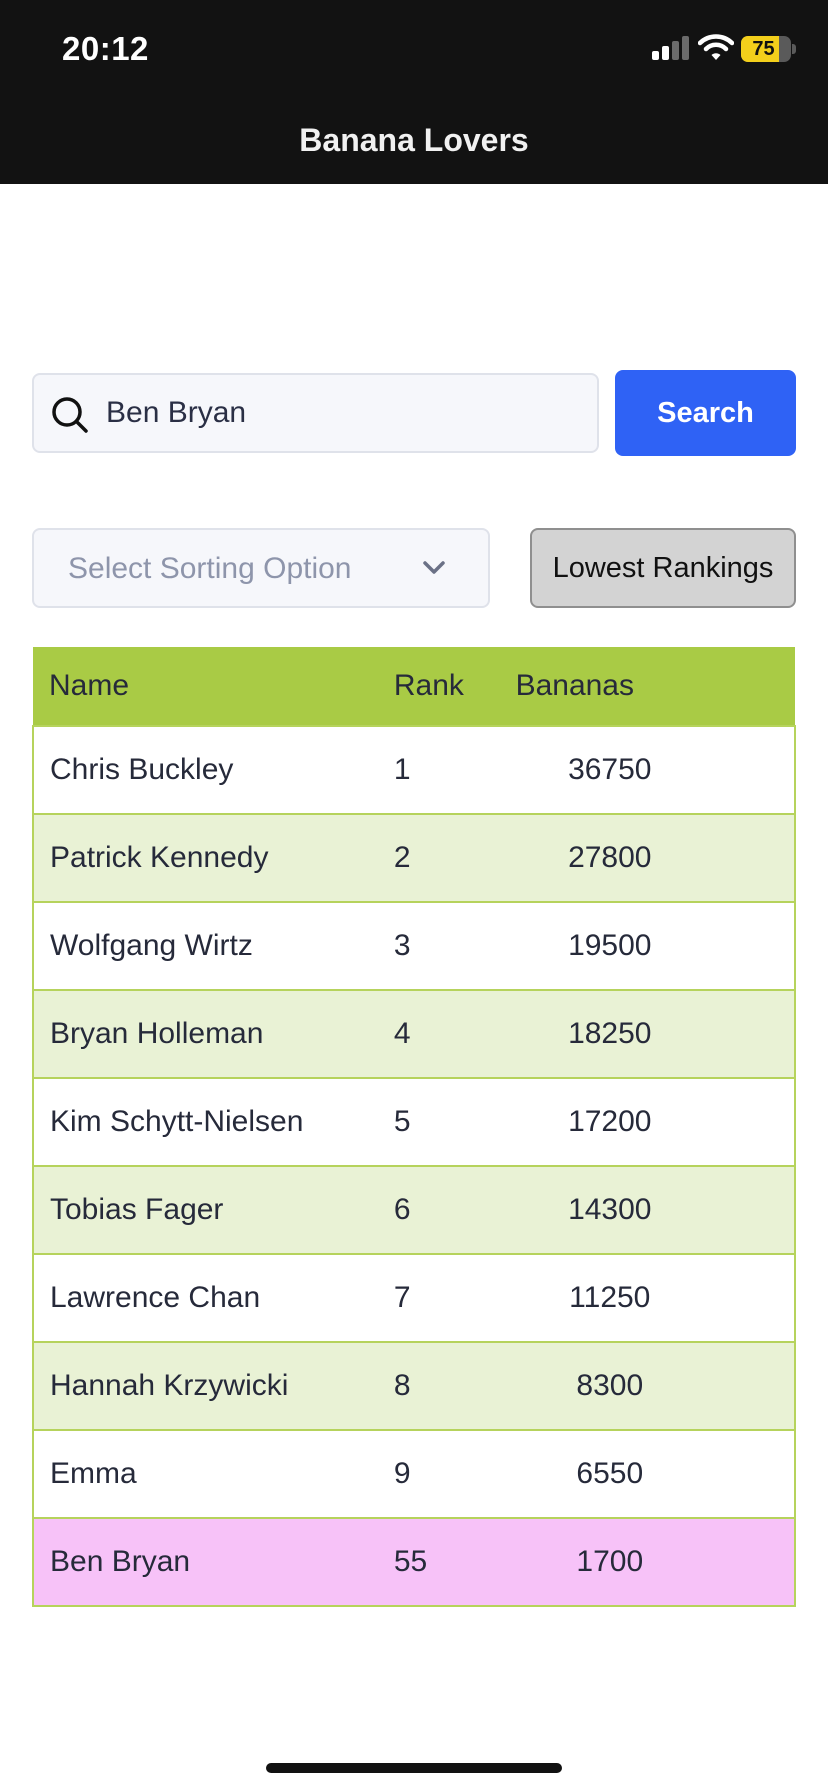 This screenshot has height=1792, width=828. I want to click on cell-rank: 6, so click(402, 1209).